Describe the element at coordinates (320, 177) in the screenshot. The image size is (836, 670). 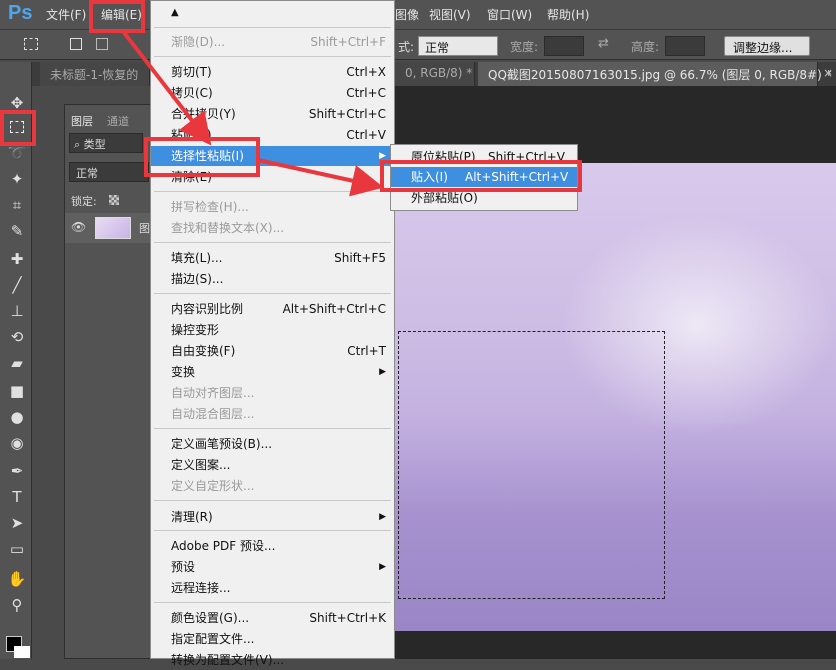
I see `arrow-paste-special-to-paste-into` at that location.